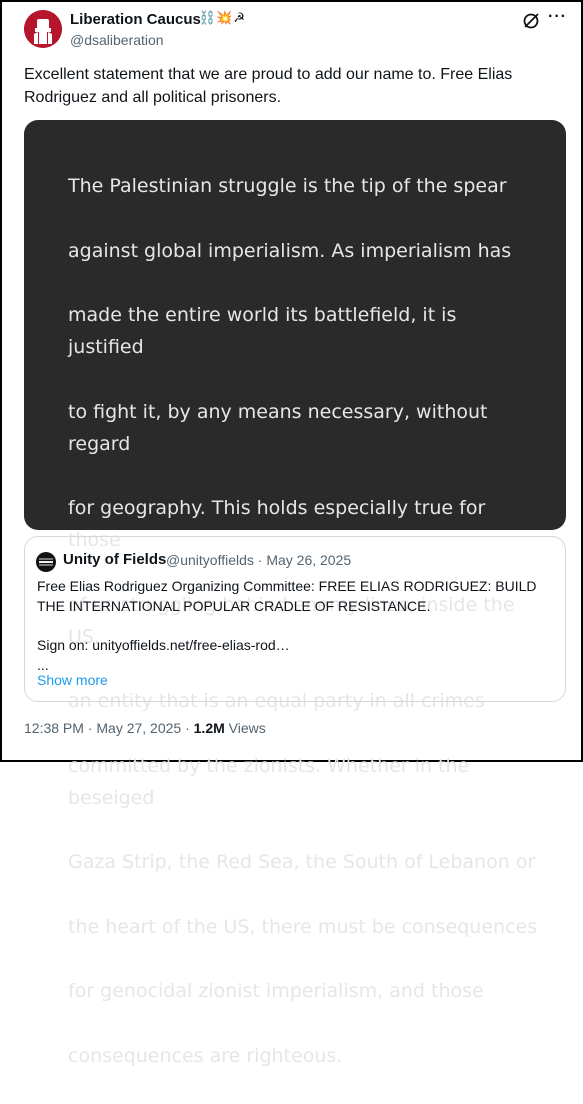  I want to click on image-text-line: consequences are righteous., so click(205, 1055).